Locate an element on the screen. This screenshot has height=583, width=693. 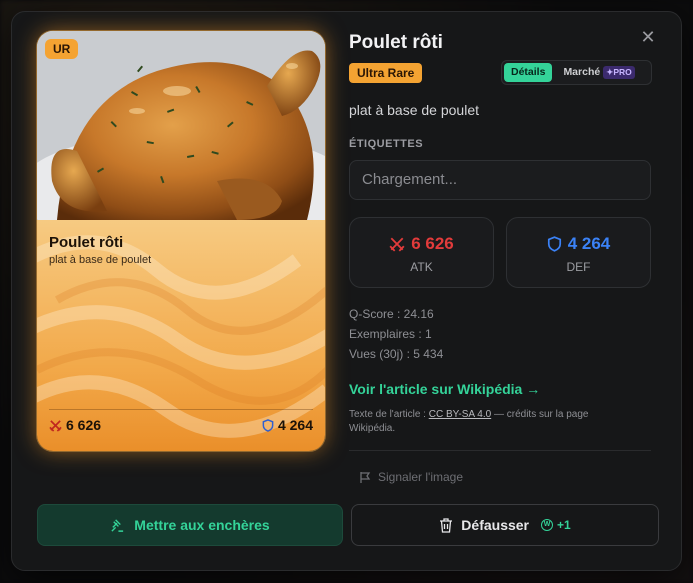
card-rarity-chip: UR is located at coordinates (62, 49).